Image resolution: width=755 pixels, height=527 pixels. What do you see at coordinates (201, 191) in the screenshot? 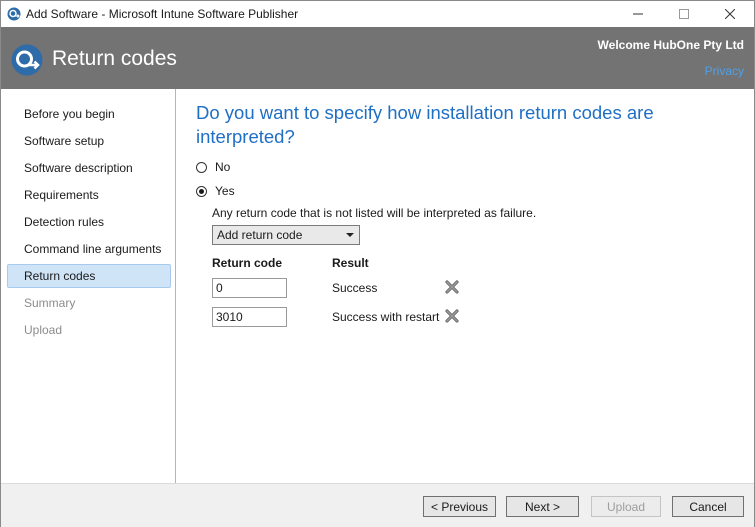
I see `radio-yes-button` at bounding box center [201, 191].